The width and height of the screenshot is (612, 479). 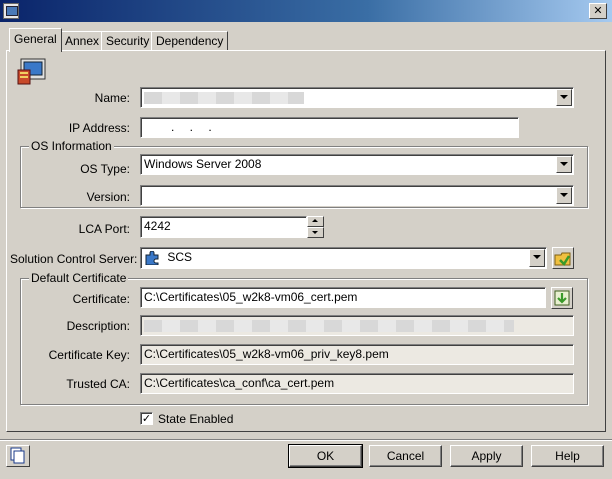 I want to click on ok-button: OK, so click(x=325, y=456).